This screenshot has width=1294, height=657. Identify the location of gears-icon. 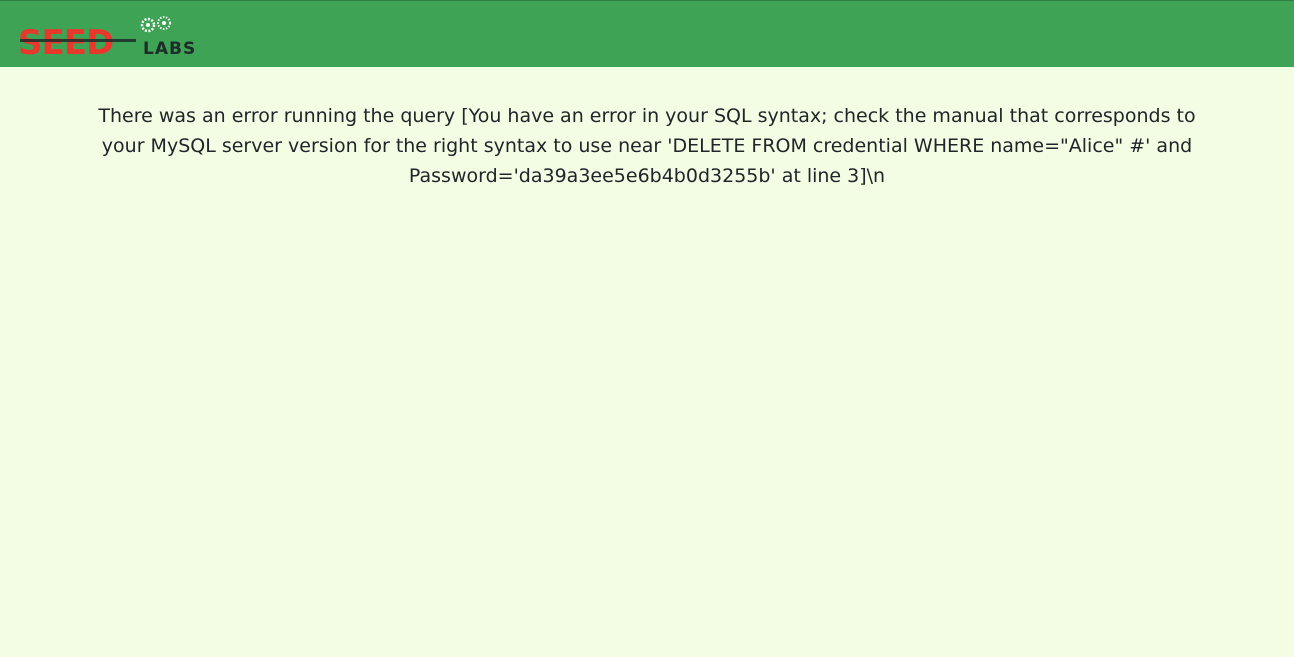
(155, 24).